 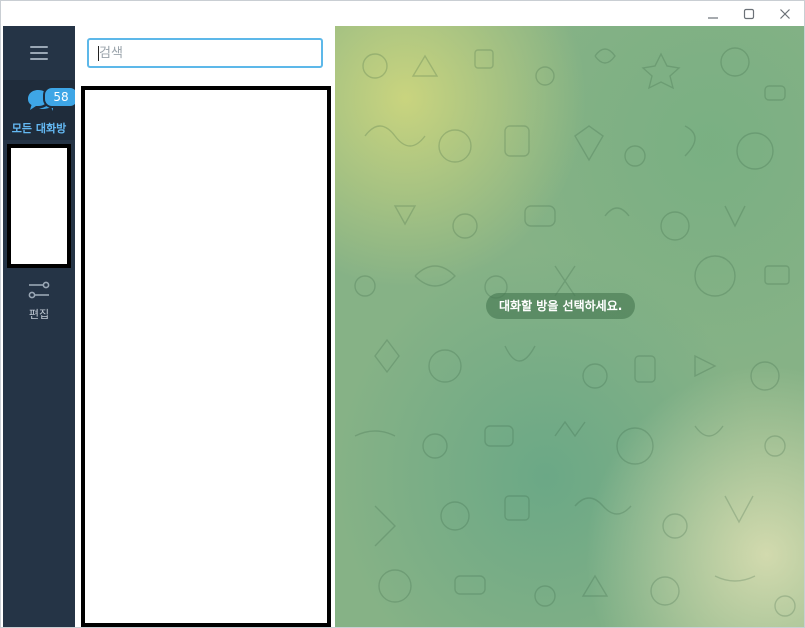 I want to click on folder-all-label: 모든 대화방, so click(x=39, y=128).